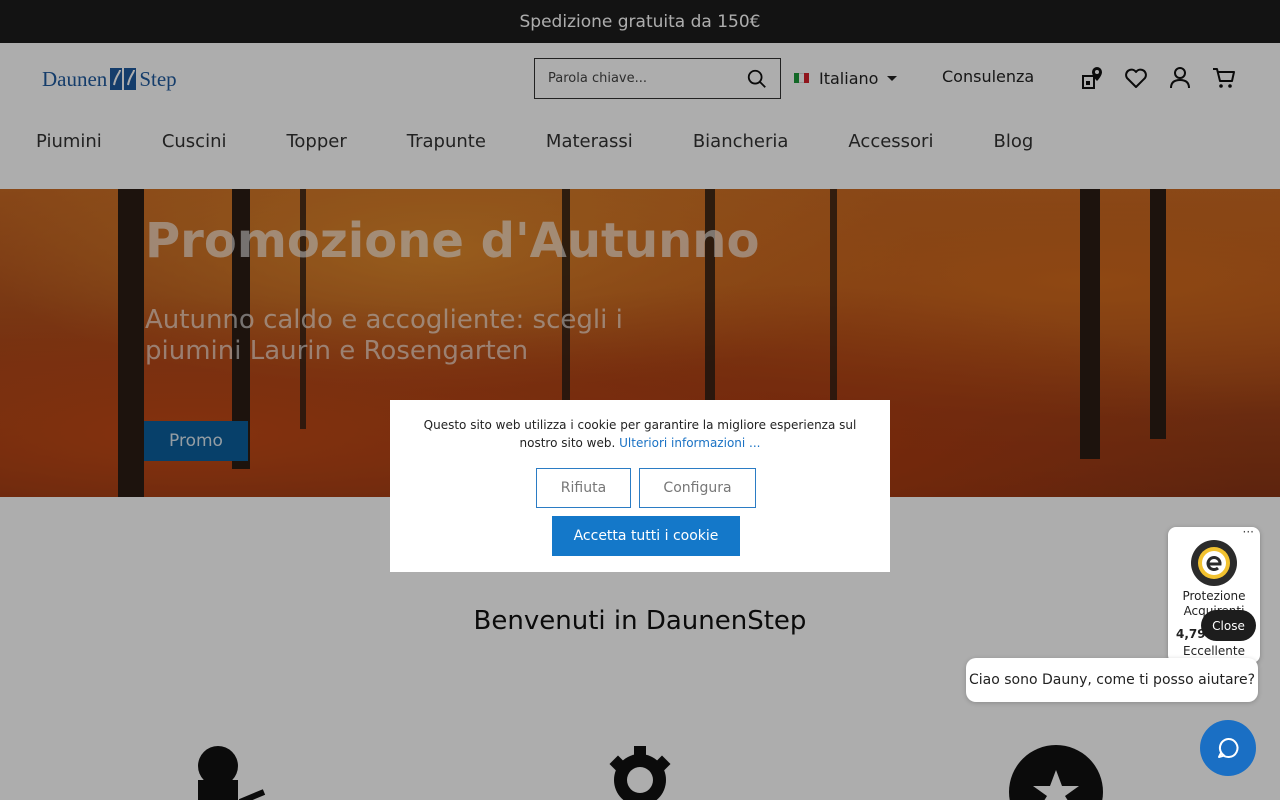 The width and height of the screenshot is (1280, 800). I want to click on trusted-shops-close-button: Close, so click(1228, 625).